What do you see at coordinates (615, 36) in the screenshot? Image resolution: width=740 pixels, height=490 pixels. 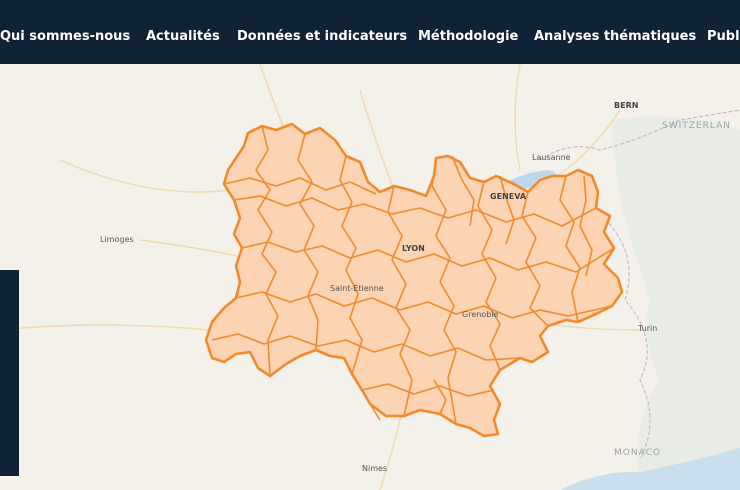 I see `nav-item-analyses-thematiques: Analyses thématiques` at bounding box center [615, 36].